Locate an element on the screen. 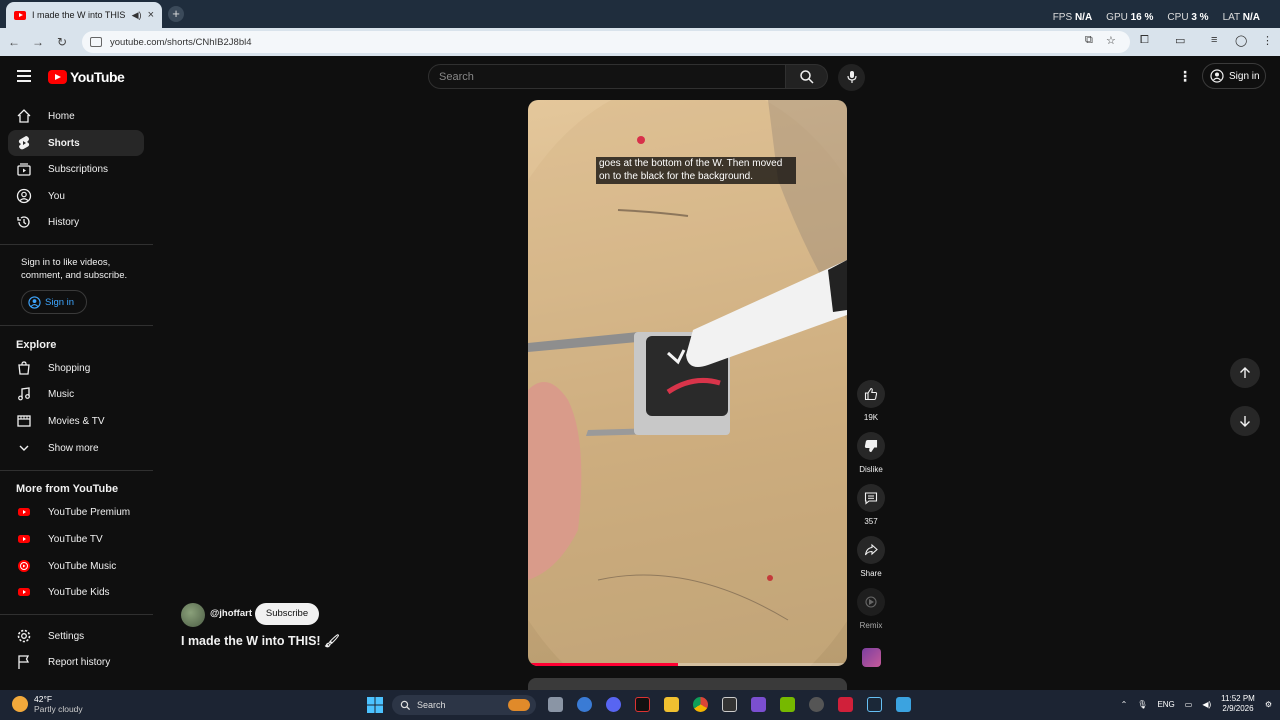 This screenshot has height=720, width=1280. remix-label: Remix is located at coordinates (871, 625).